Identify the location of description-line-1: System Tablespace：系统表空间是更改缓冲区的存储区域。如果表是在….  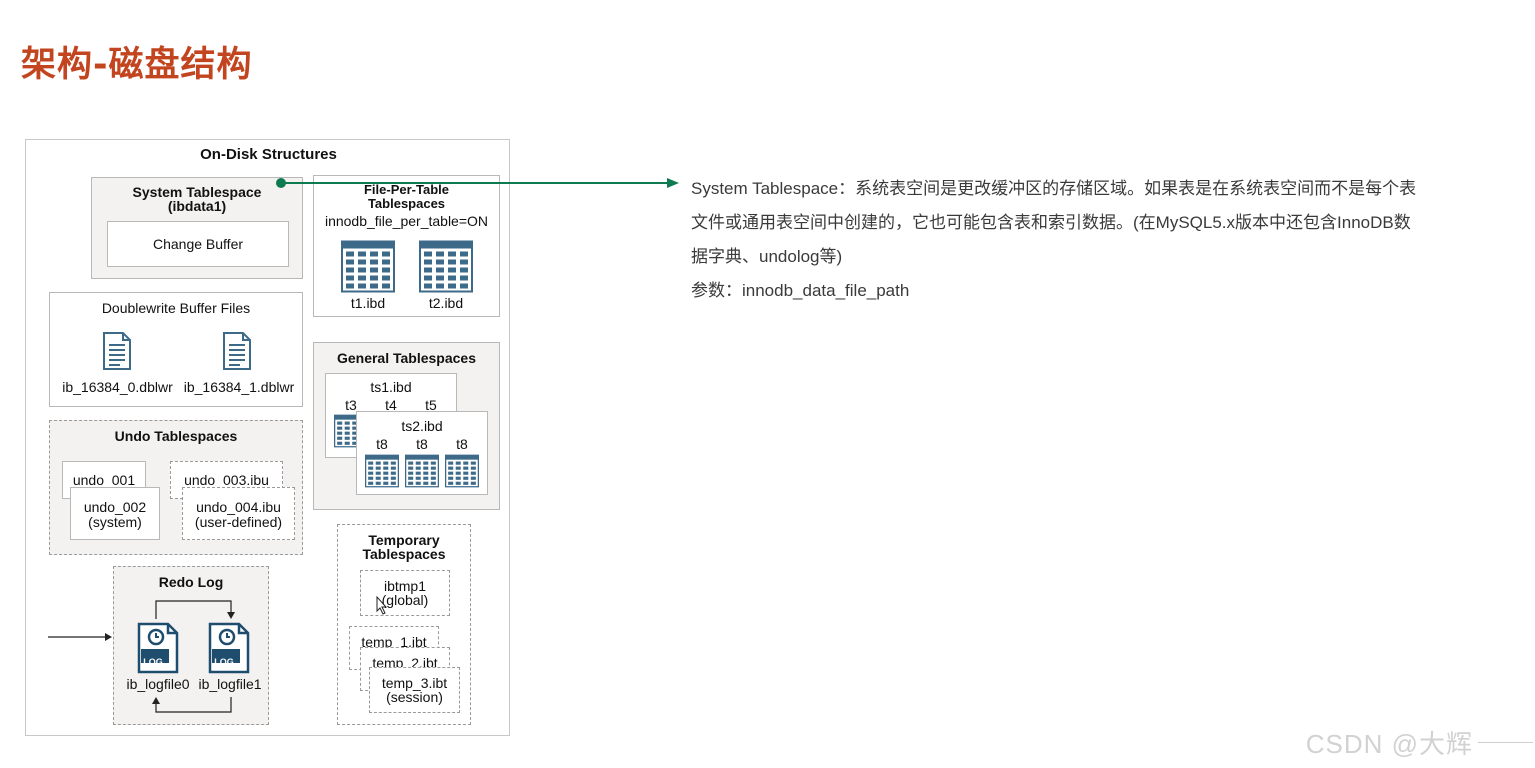
(1054, 188).